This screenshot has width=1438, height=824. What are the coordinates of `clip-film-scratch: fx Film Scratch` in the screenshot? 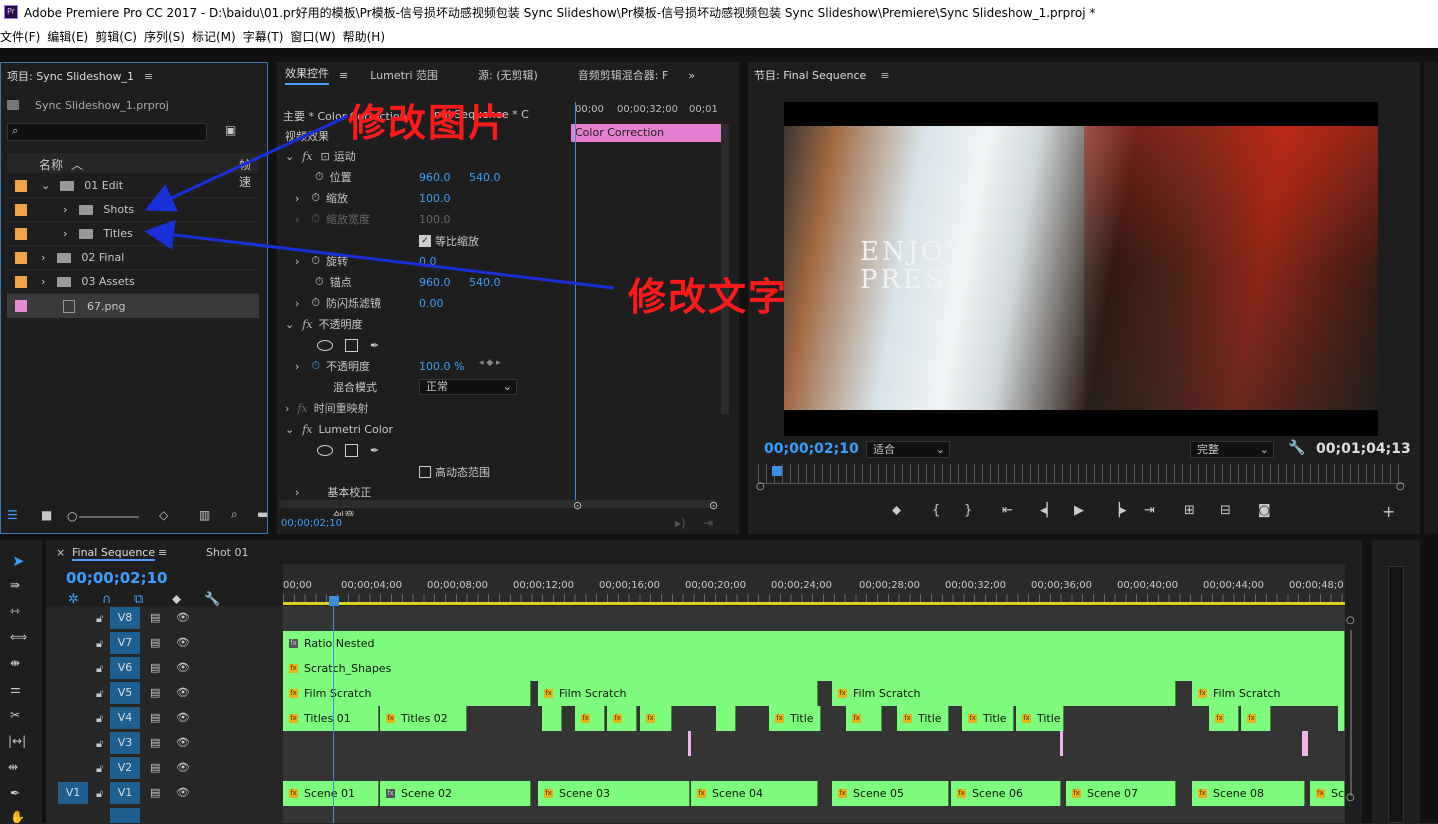 It's located at (678, 693).